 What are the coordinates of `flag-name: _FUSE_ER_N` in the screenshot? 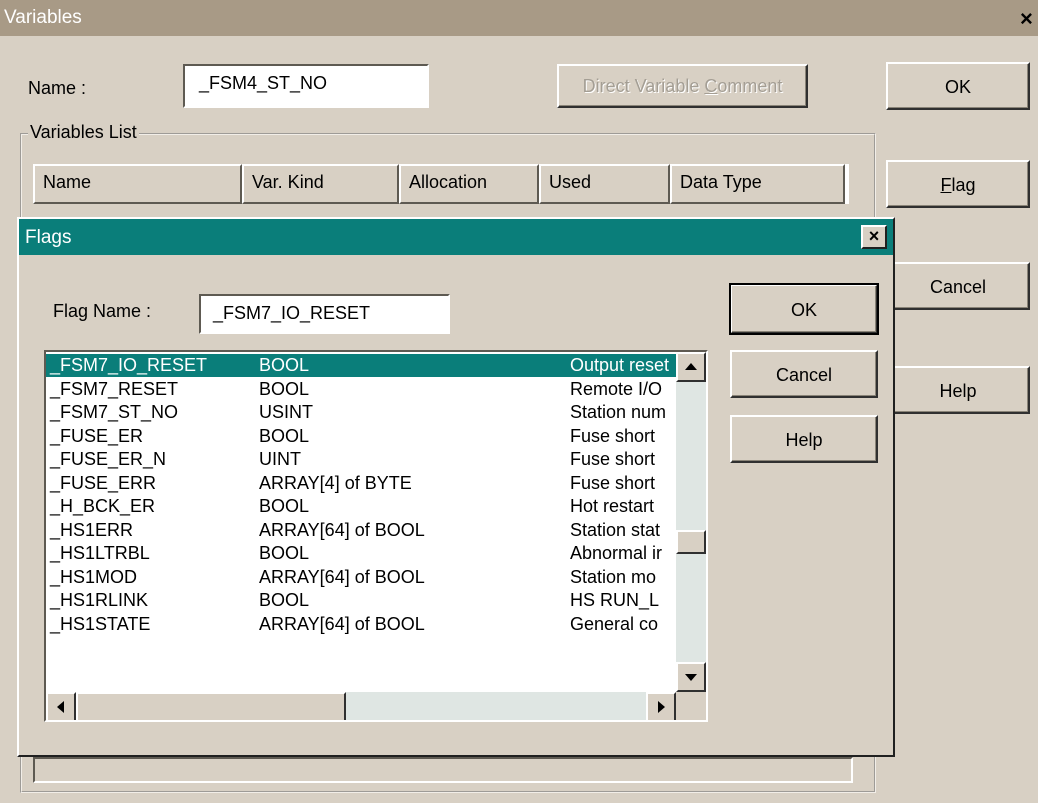 It's located at (108, 459).